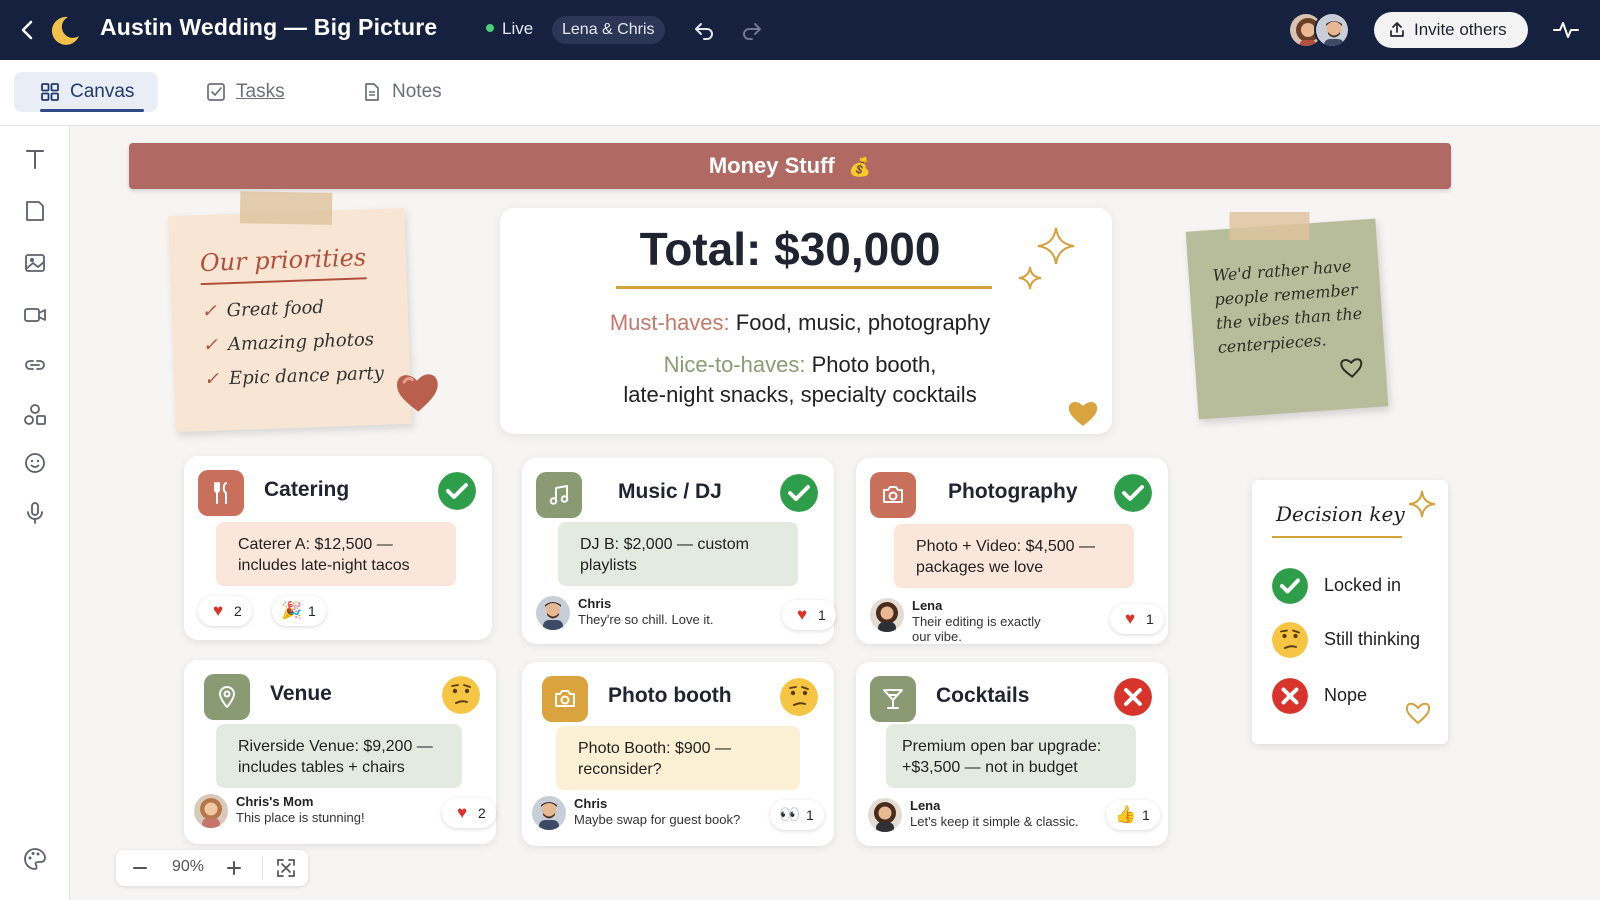 This screenshot has height=900, width=1600. I want to click on comment-text: Maybe swap for guest book?, so click(657, 819).